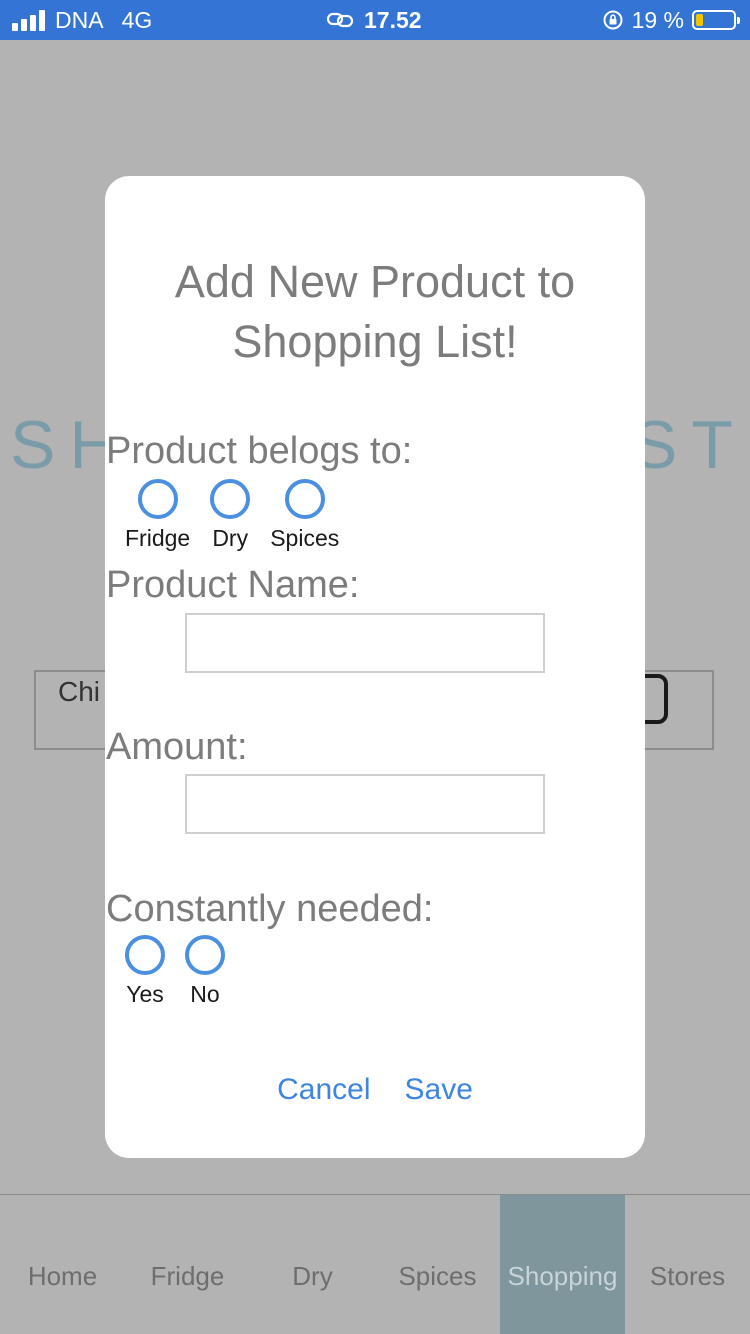 The height and width of the screenshot is (1334, 750). Describe the element at coordinates (375, 311) in the screenshot. I see `modal-title: Add New Product to Shopping List!` at that location.